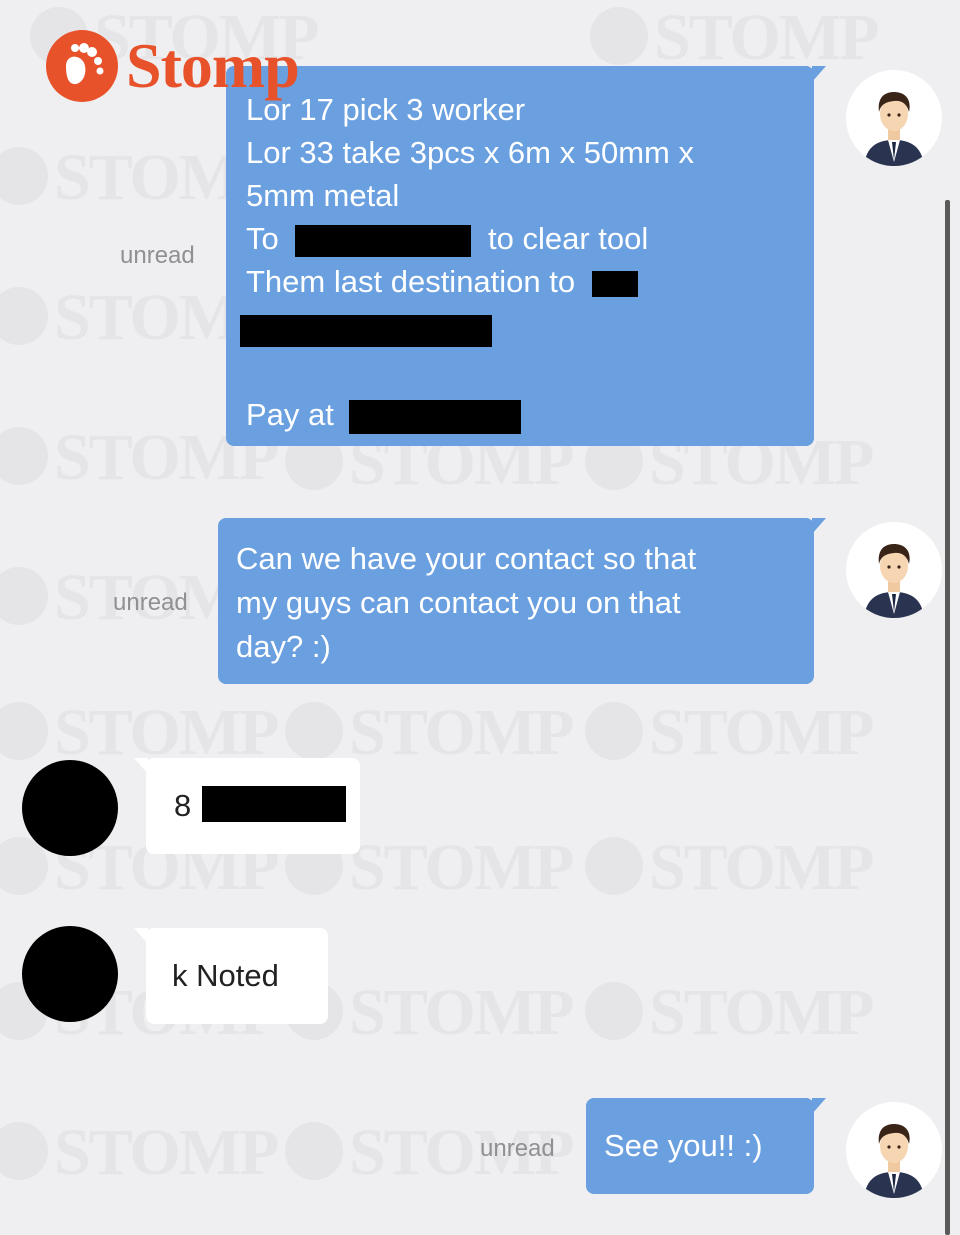  What do you see at coordinates (470, 152) in the screenshot?
I see `message-text: Lor 33 take 3pcs x 6m x 50mm x` at bounding box center [470, 152].